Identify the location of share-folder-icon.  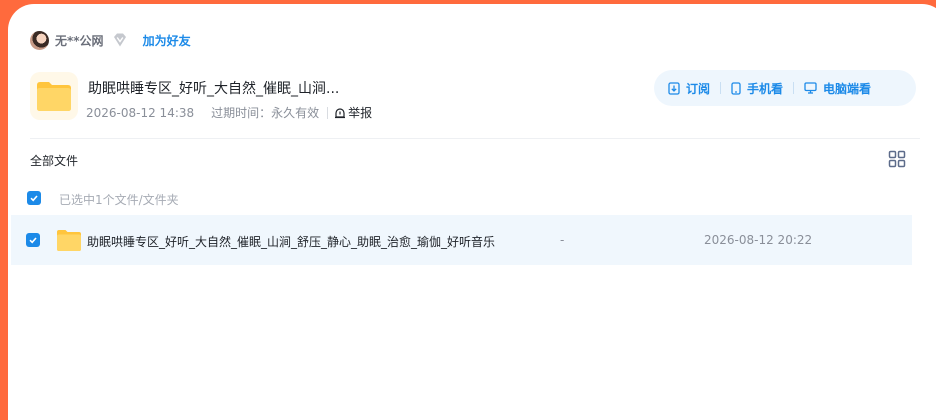
(54, 96).